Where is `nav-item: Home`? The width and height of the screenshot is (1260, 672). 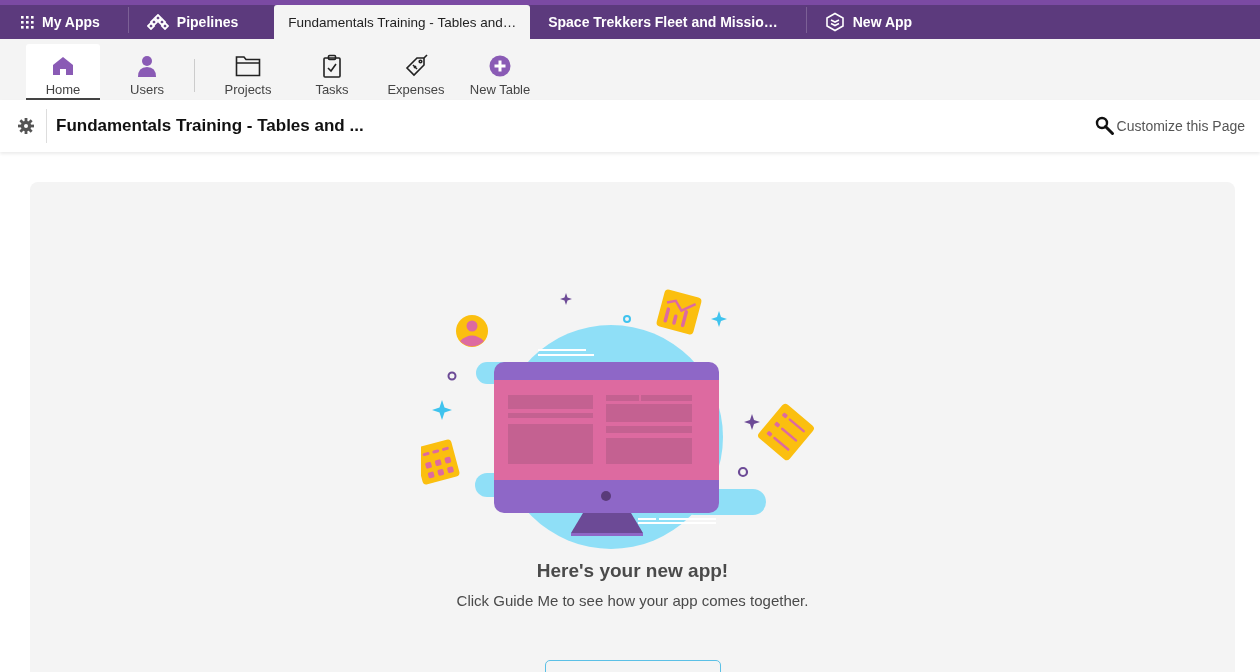
nav-item: Home is located at coordinates (63, 72).